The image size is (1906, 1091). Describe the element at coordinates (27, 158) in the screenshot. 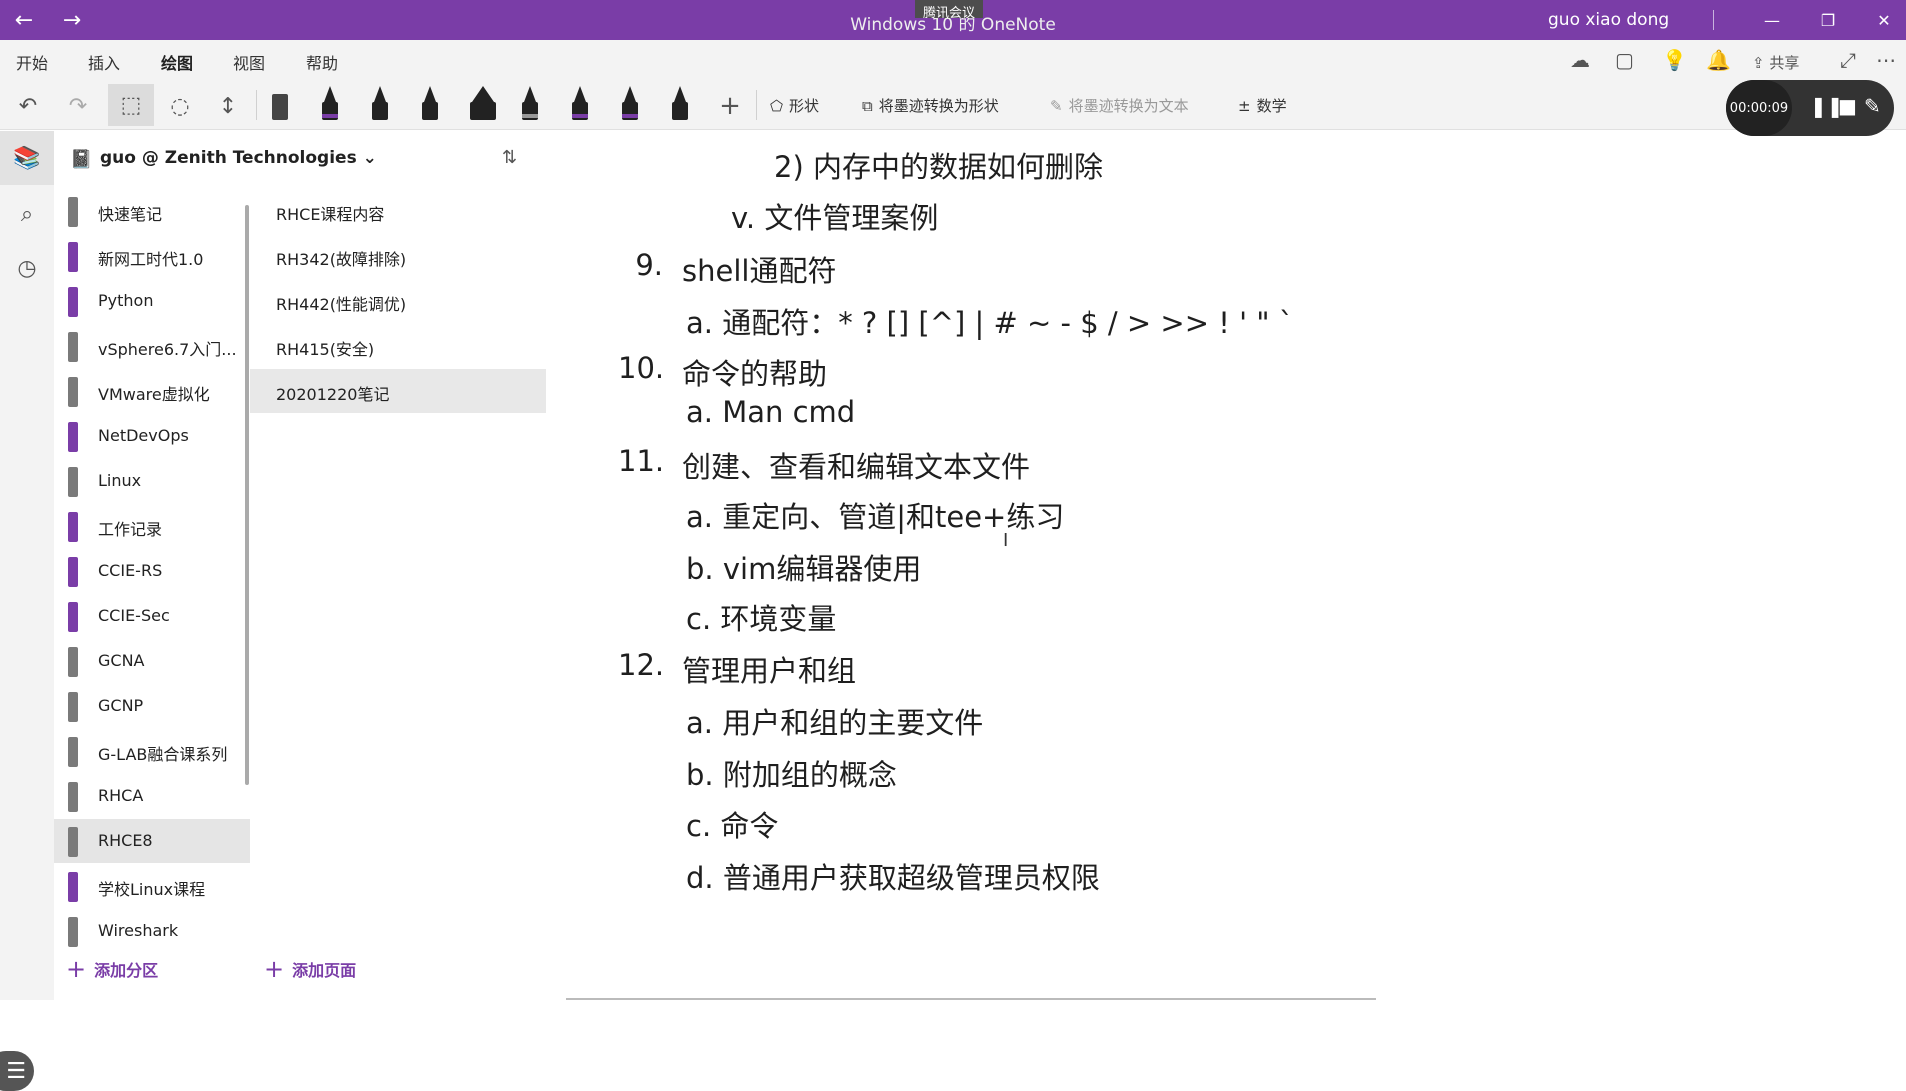

I see `notebooks-icon: 📚` at that location.